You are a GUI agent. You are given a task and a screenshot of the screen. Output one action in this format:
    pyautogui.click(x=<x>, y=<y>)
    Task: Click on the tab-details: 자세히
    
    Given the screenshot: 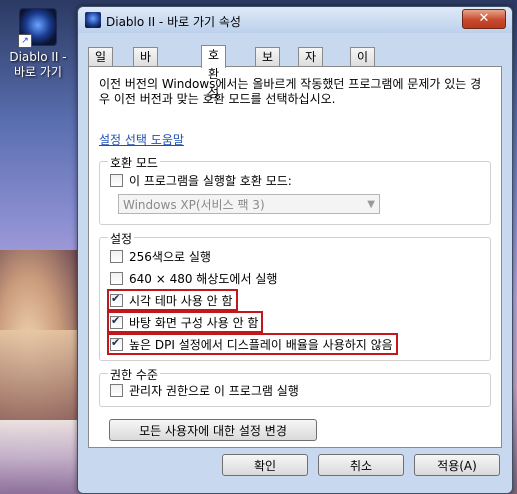 What is the action you would take?
    pyautogui.click(x=311, y=74)
    